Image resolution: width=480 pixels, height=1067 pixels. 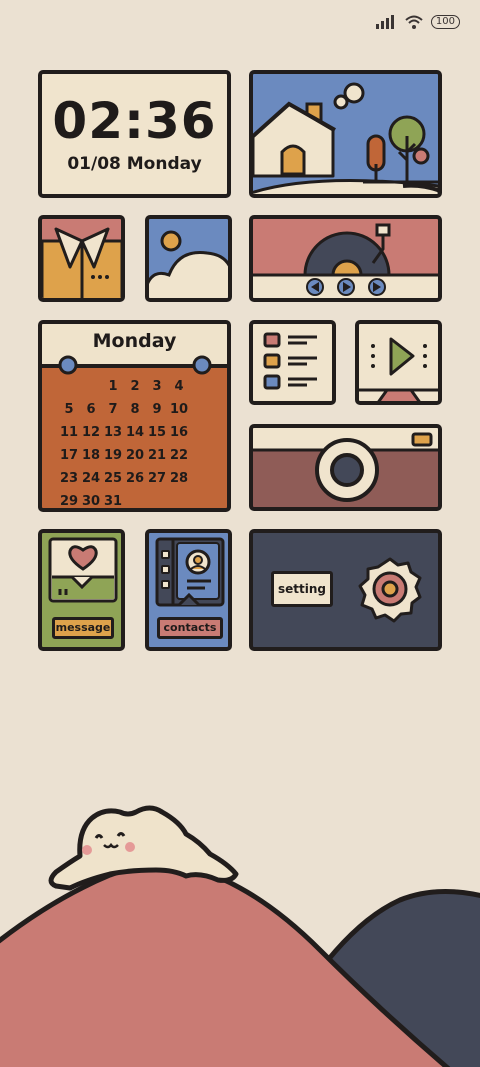 What do you see at coordinates (113, 409) in the screenshot?
I see `calendar-day: 7` at bounding box center [113, 409].